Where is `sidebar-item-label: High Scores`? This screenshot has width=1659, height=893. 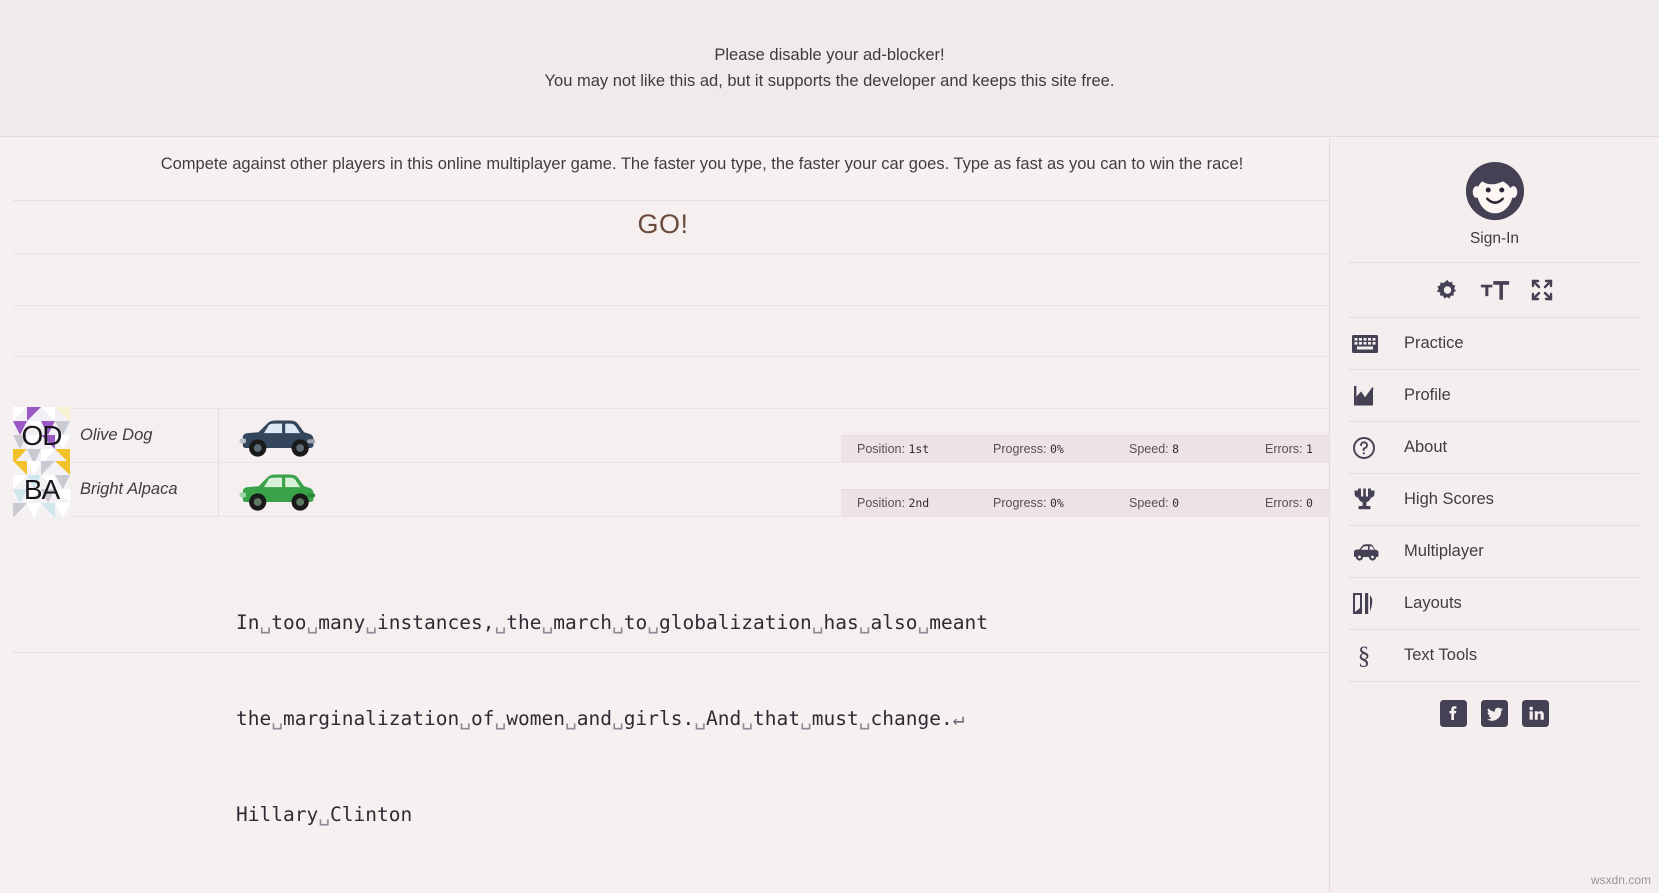
sidebar-item-label: High Scores is located at coordinates (1449, 499).